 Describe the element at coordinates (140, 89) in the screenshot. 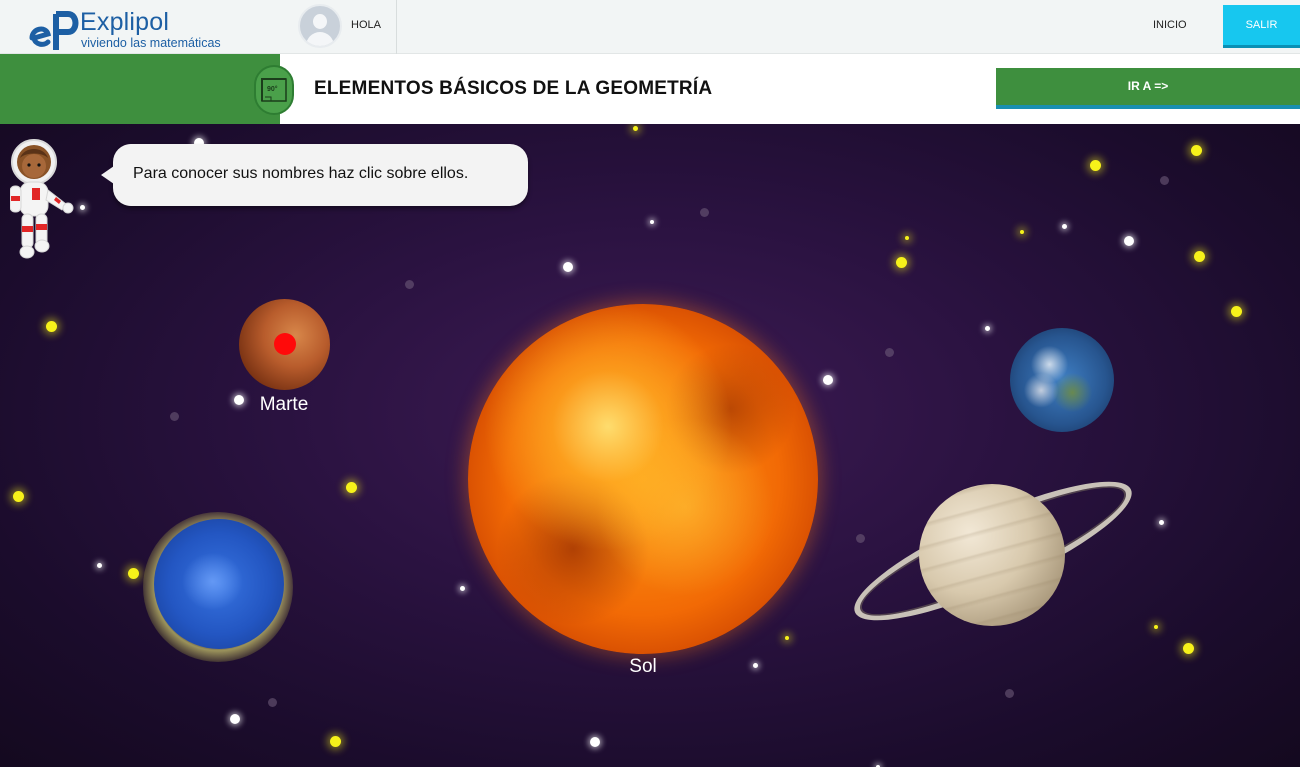

I see `title-accent-block` at that location.